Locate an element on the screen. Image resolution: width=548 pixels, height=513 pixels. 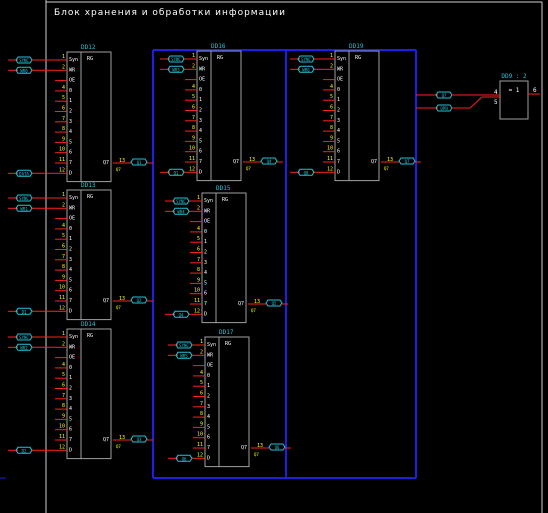
xor-gate: DD9 : 2= 1456Q7OPN is located at coordinates (478, 96).